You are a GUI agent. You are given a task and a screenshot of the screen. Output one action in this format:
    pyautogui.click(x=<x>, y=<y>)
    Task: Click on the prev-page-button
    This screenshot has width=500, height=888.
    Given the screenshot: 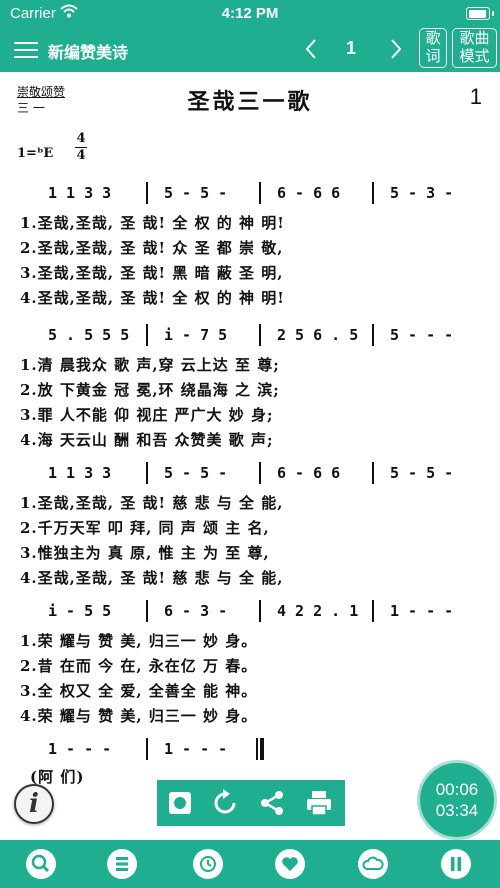 What is the action you would take?
    pyautogui.click(x=311, y=49)
    